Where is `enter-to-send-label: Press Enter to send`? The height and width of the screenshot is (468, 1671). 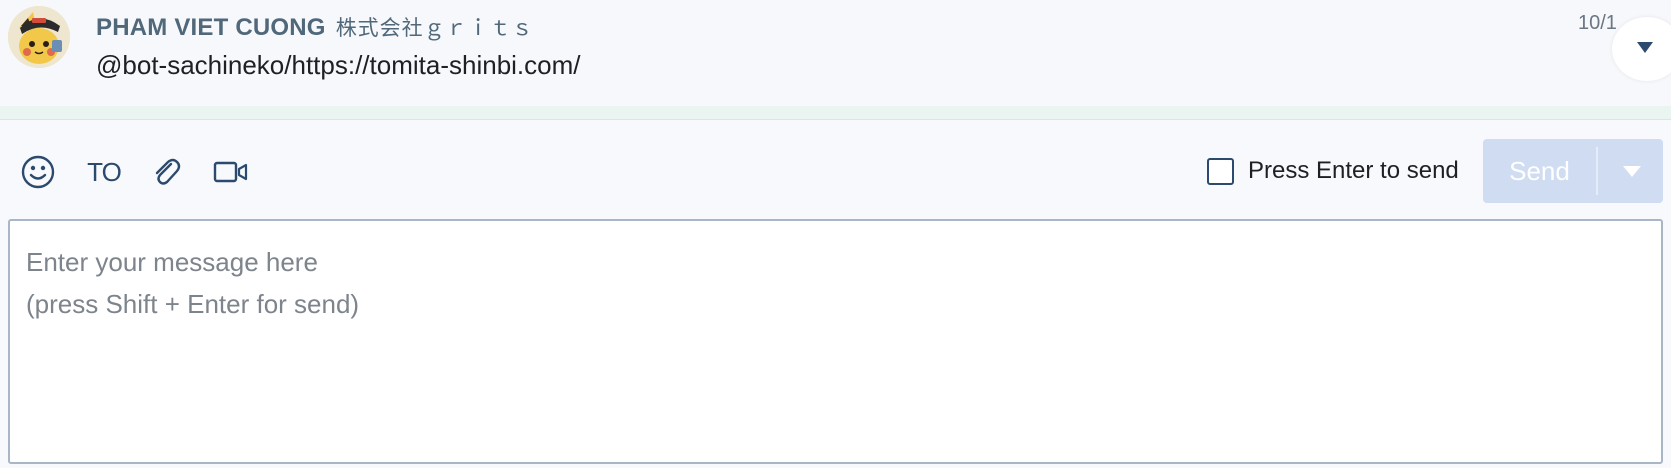
enter-to-send-label: Press Enter to send is located at coordinates (1353, 170).